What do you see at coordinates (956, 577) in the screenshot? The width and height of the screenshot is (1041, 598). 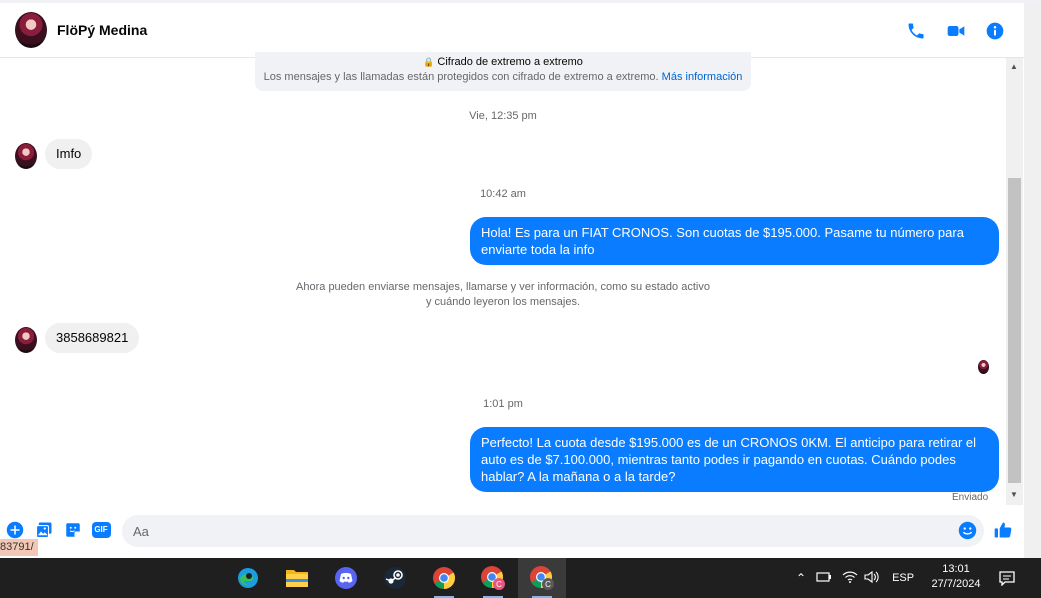 I see `clock: 13:01 27/7/2024` at bounding box center [956, 577].